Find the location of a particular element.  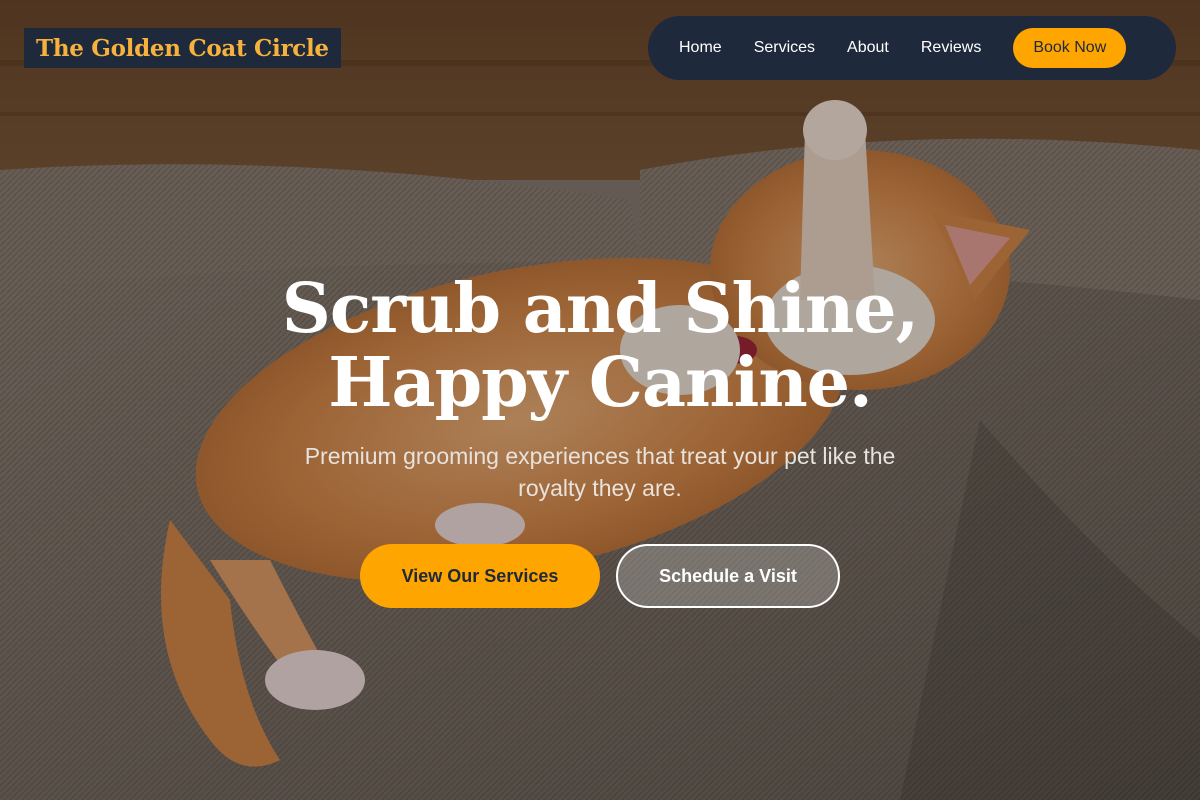

hero-headline-line-2: Happy Canine. is located at coordinates (600, 383).